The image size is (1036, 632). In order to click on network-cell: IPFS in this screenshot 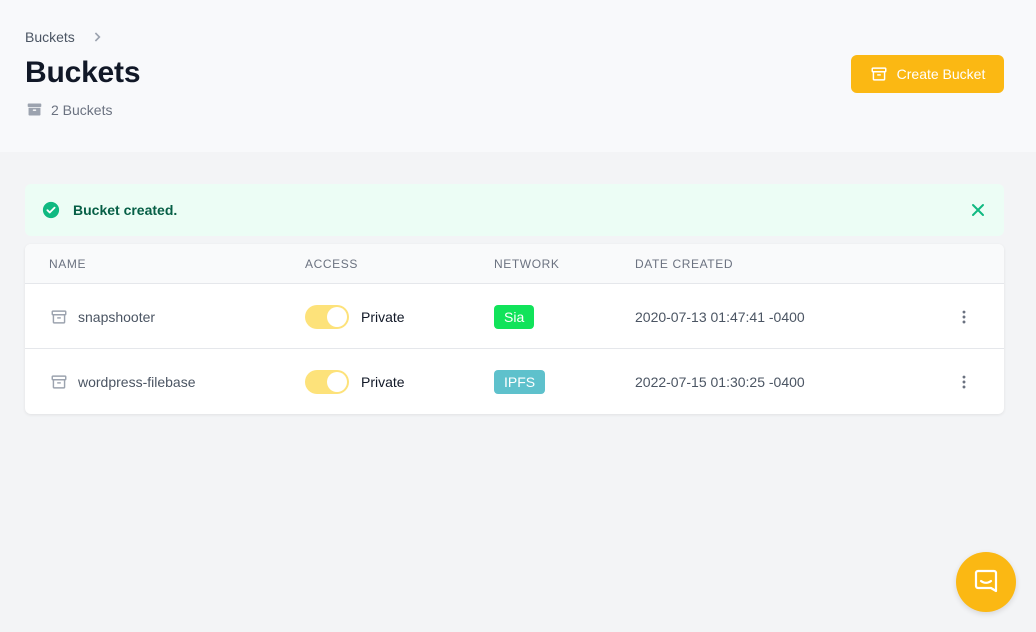, I will do `click(520, 381)`.